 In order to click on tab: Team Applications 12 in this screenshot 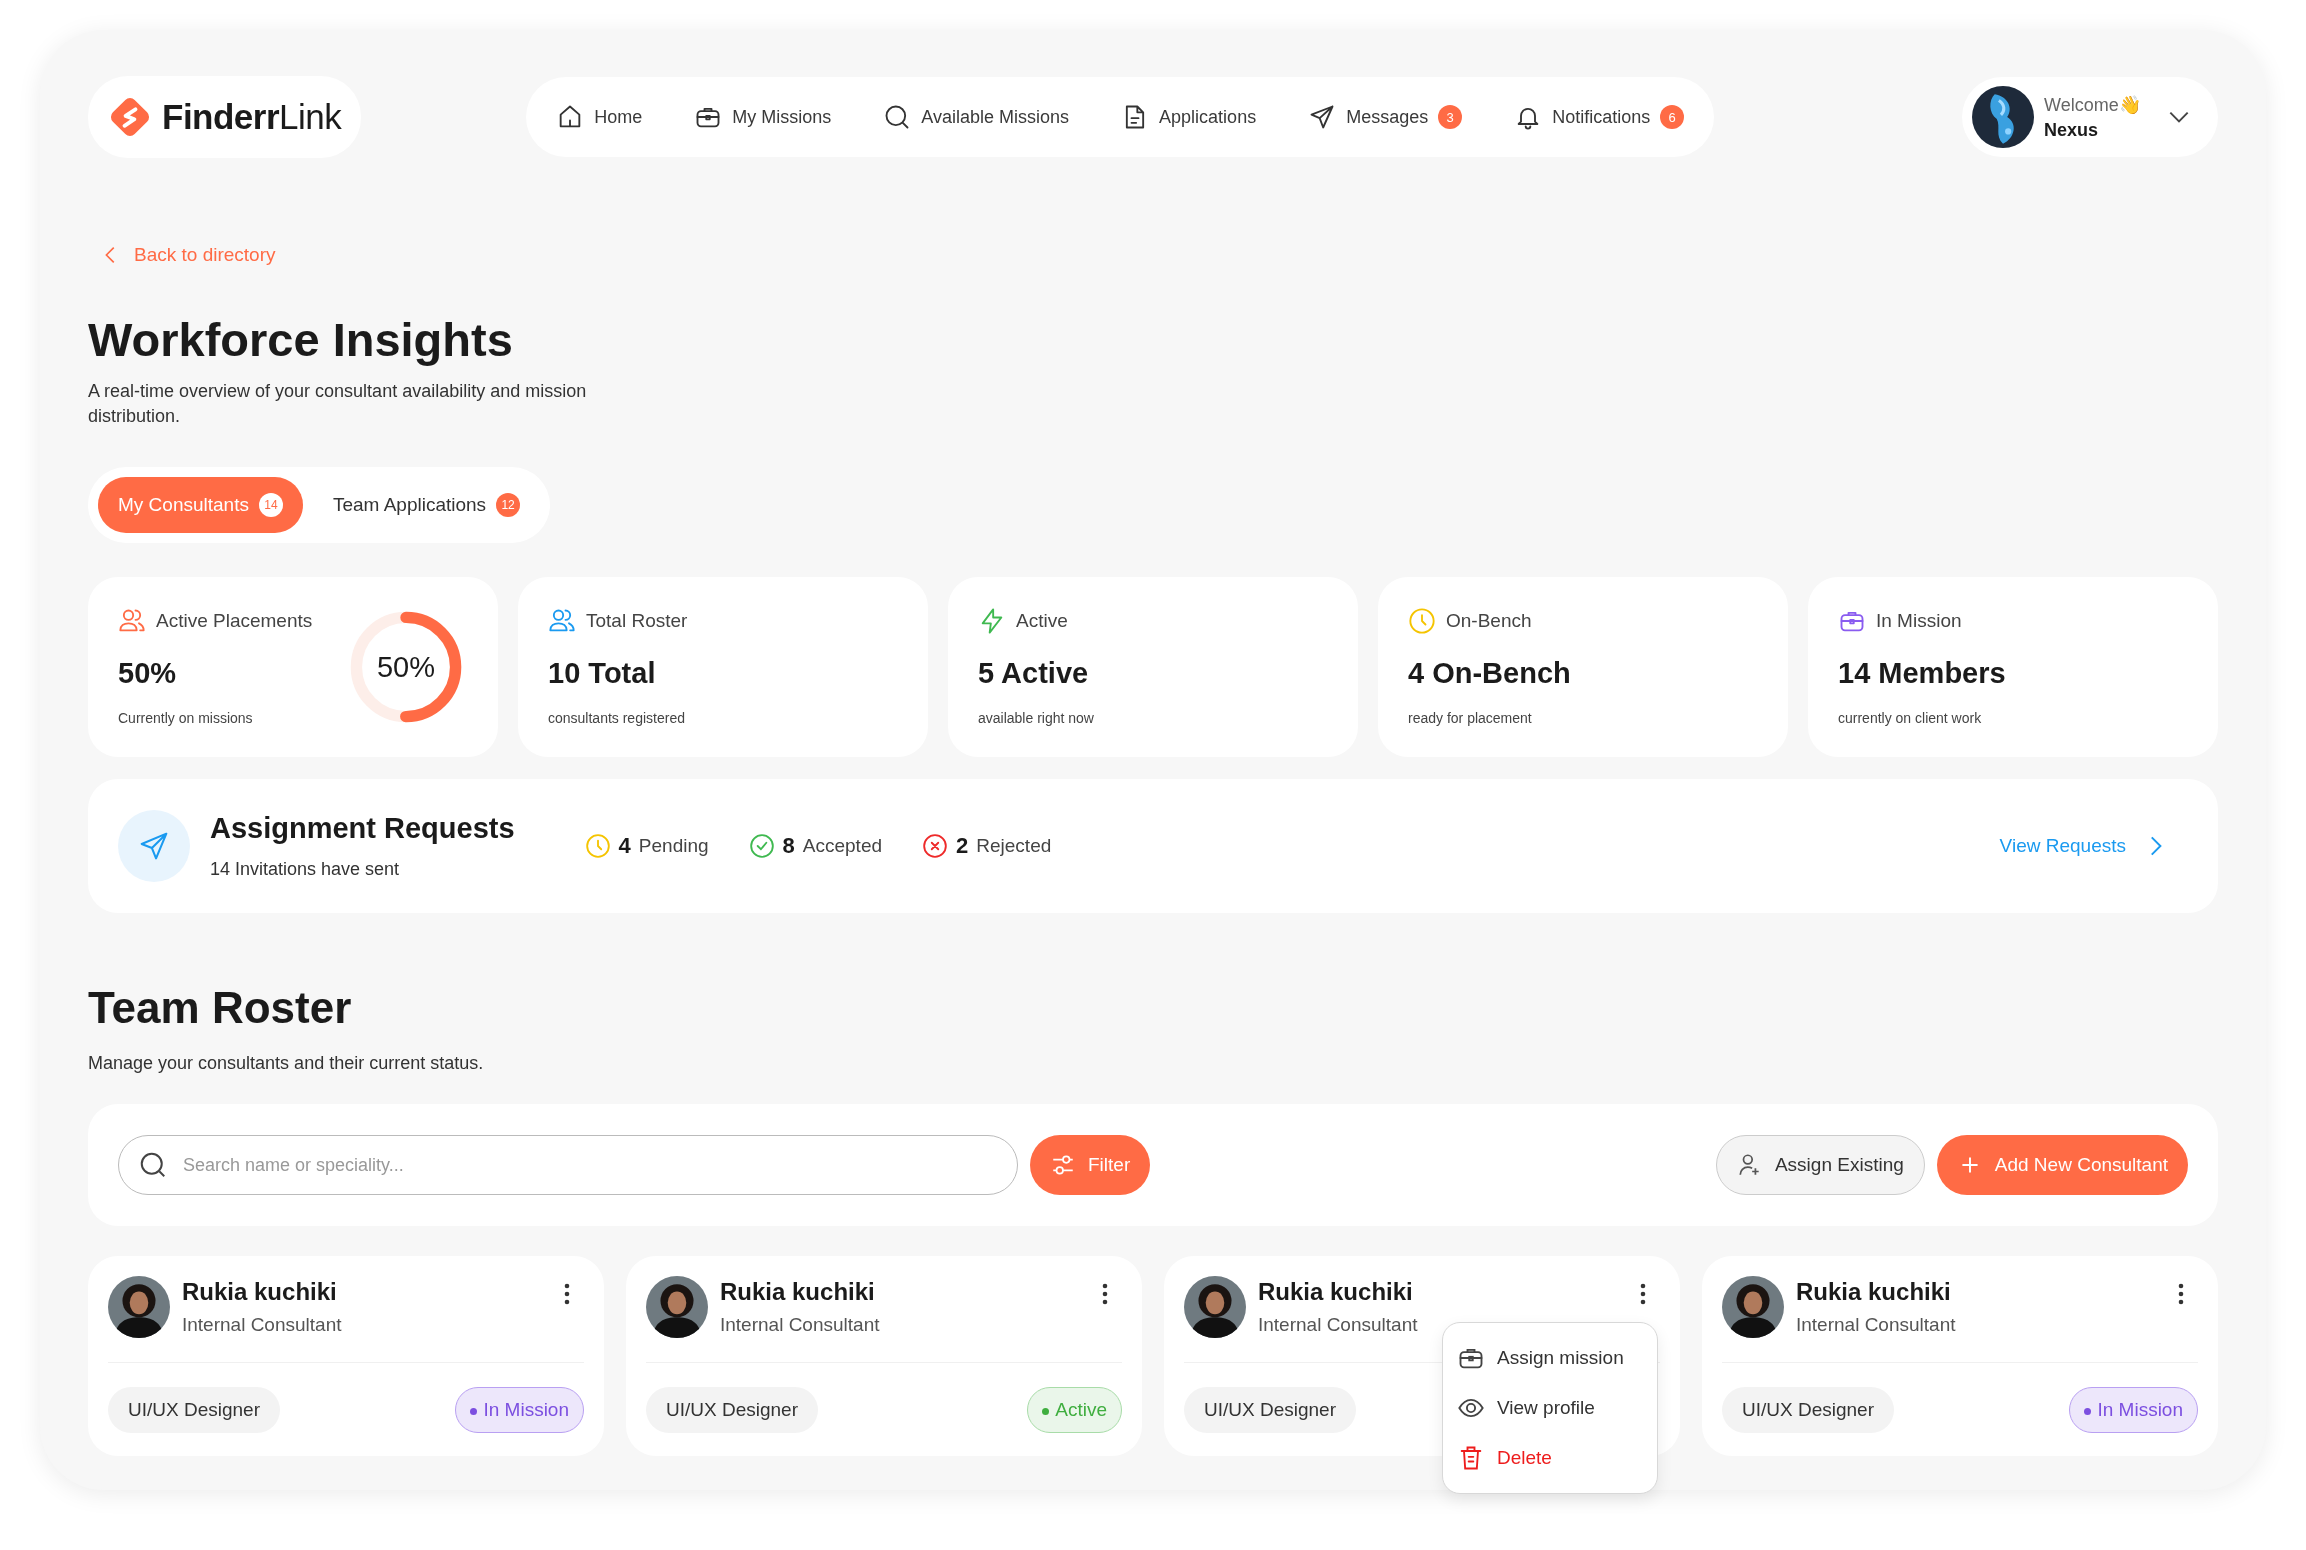, I will do `click(426, 505)`.